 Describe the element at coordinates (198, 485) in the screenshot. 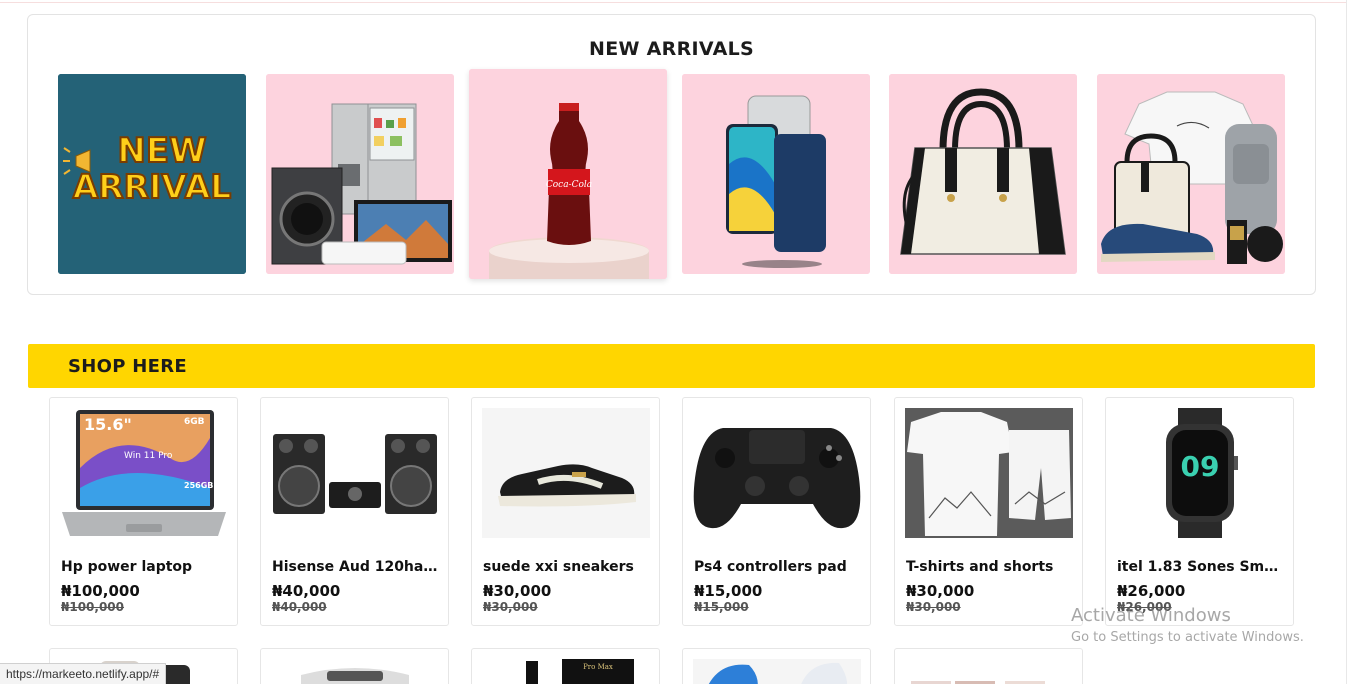

I see `laptop-ssd-badge: 256GB` at that location.